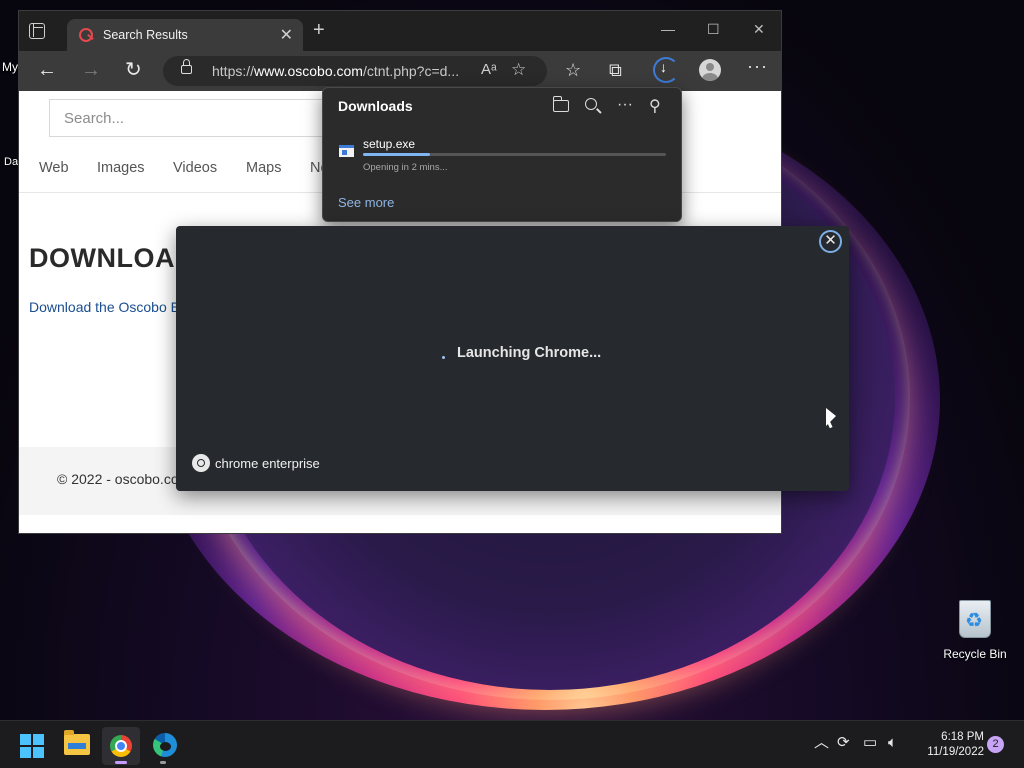 The height and width of the screenshot is (768, 1024). I want to click on mouse-cursor-icon, so click(831, 417).